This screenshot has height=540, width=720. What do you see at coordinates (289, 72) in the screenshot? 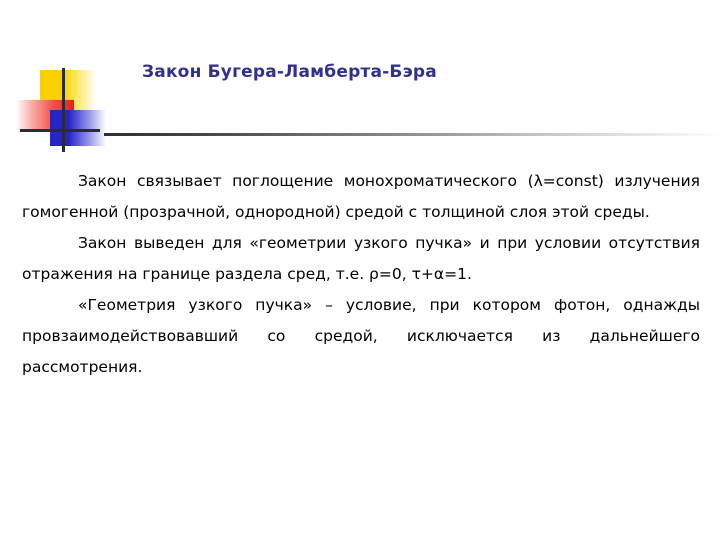
I see `page-title: Закон Бугера-Ламберта-Бэра` at bounding box center [289, 72].